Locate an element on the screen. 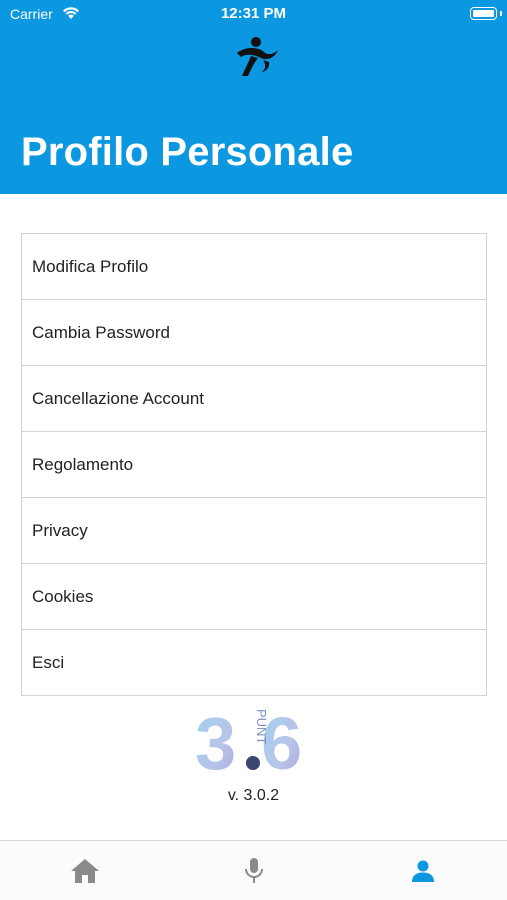  battery-tip is located at coordinates (501, 13).